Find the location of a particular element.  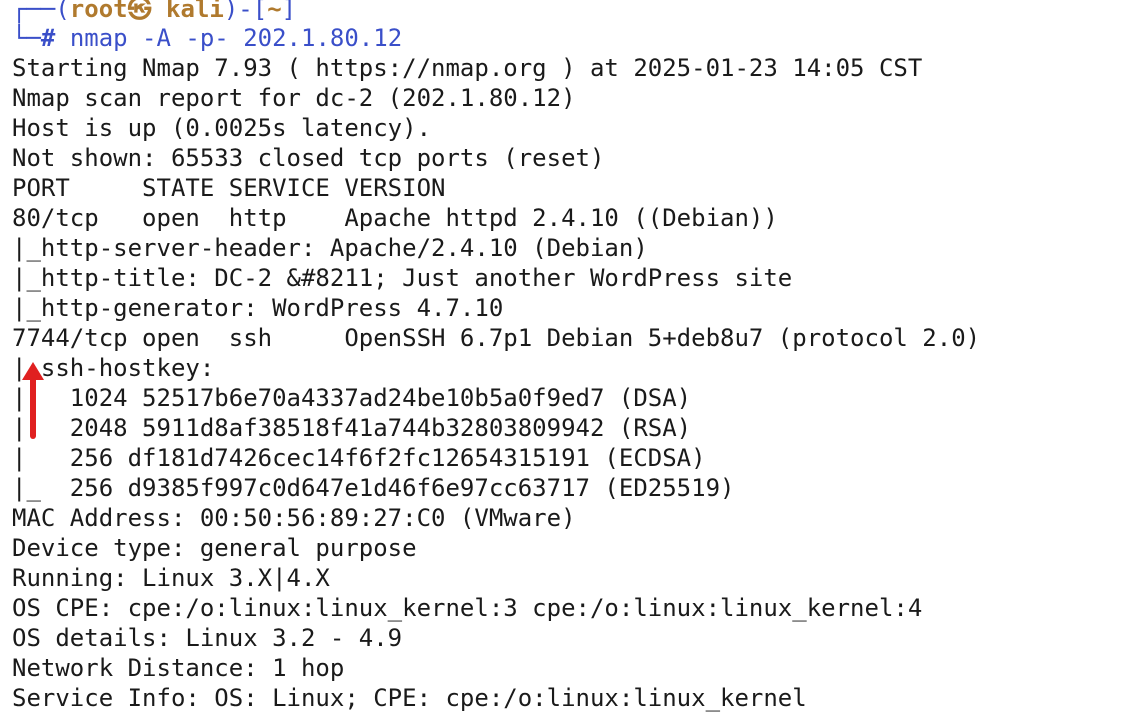

output-line: Network Distance: 1 hop is located at coordinates (178, 668).